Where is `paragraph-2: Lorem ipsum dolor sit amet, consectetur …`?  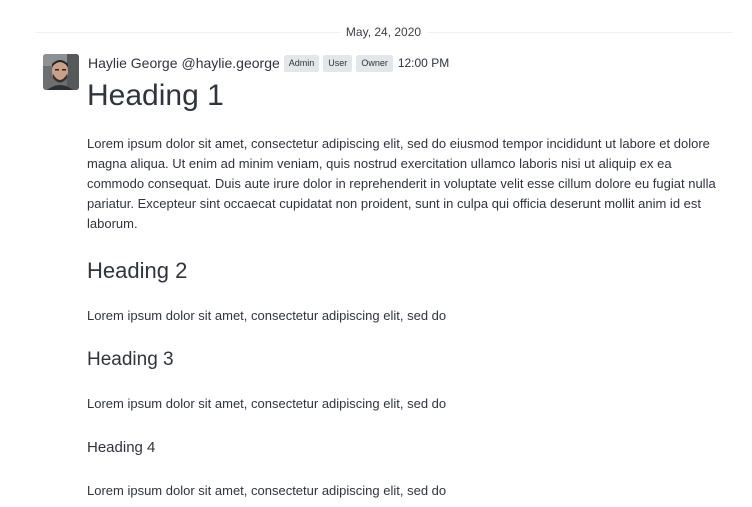
paragraph-2: Lorem ipsum dolor sit amet, consectetur … is located at coordinates (267, 315).